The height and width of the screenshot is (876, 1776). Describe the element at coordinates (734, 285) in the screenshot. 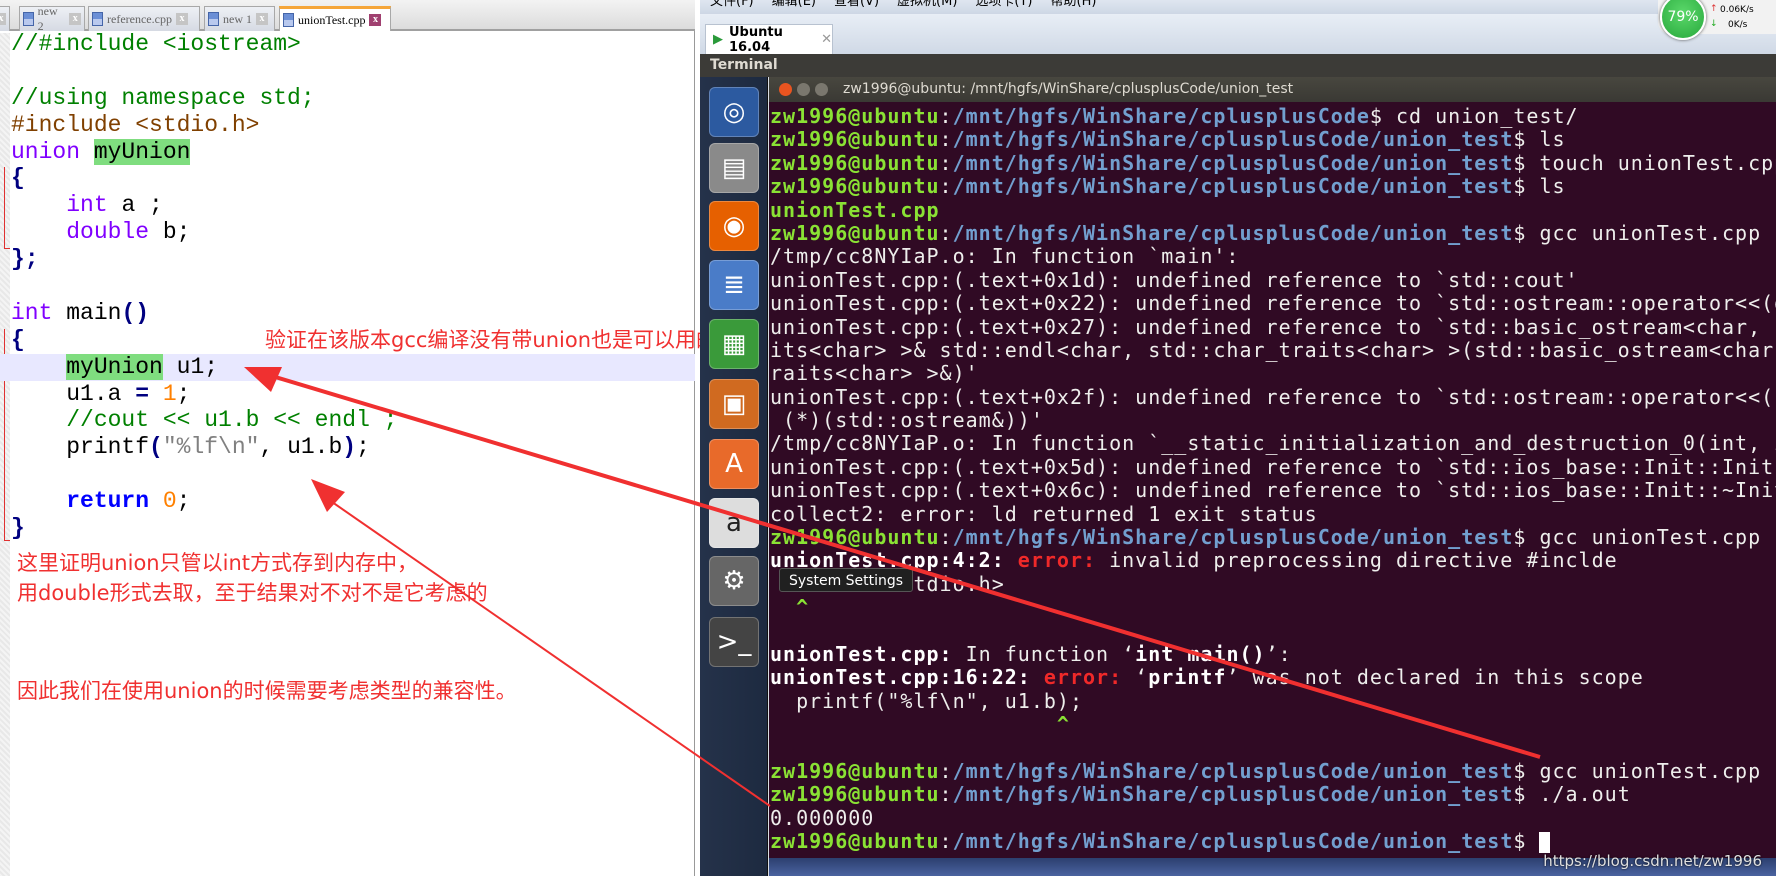

I see `writer-icon: ≣` at that location.